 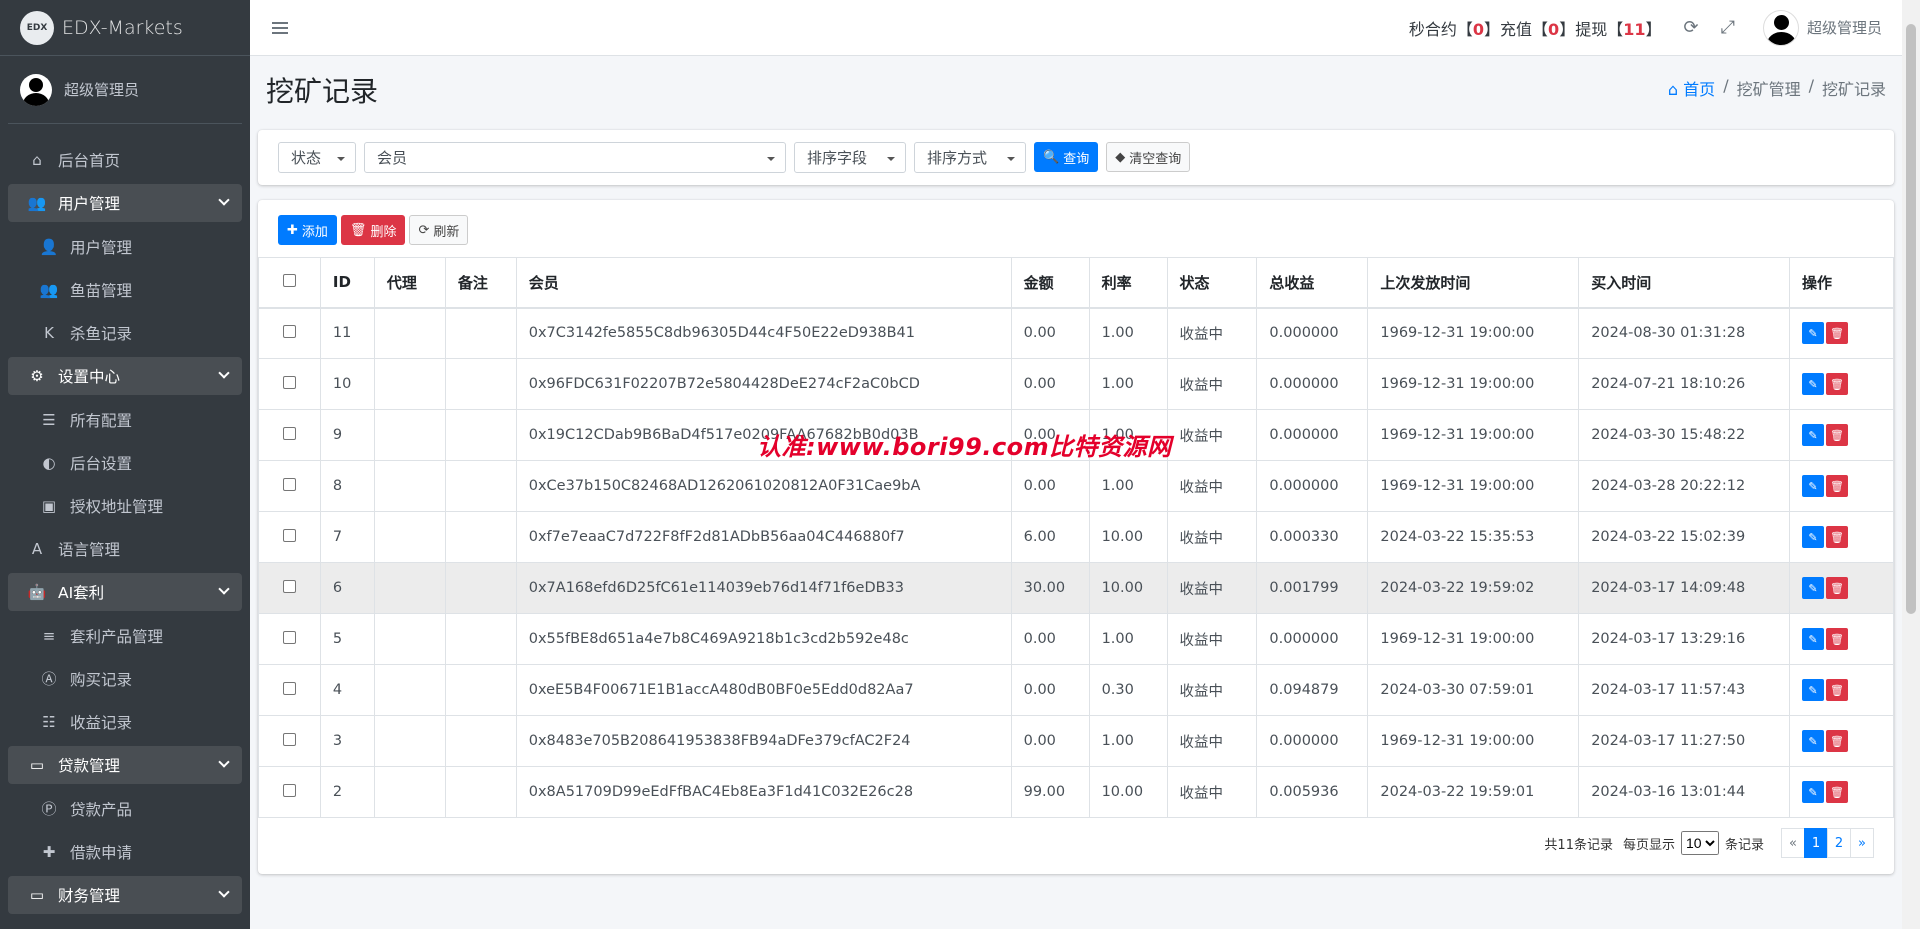 What do you see at coordinates (1911, 319) in the screenshot?
I see `scrollbar-thumb` at bounding box center [1911, 319].